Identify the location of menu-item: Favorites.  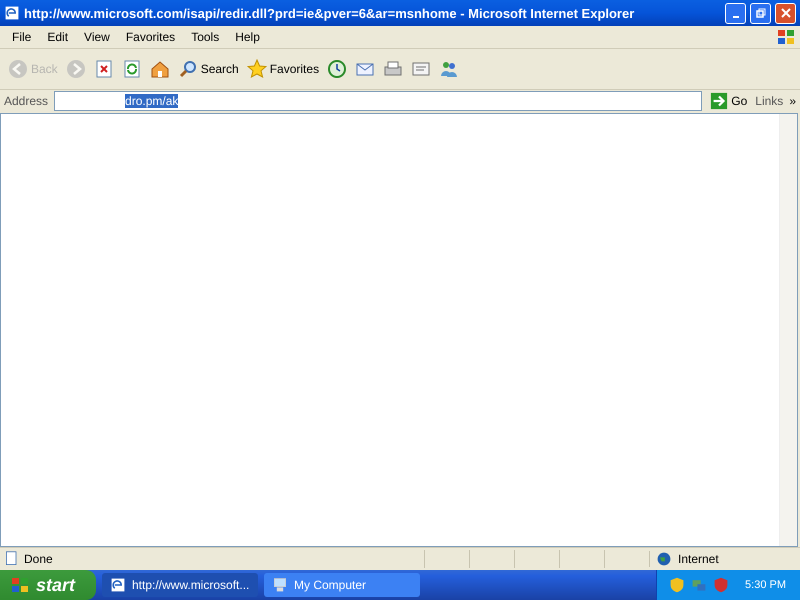
(151, 37).